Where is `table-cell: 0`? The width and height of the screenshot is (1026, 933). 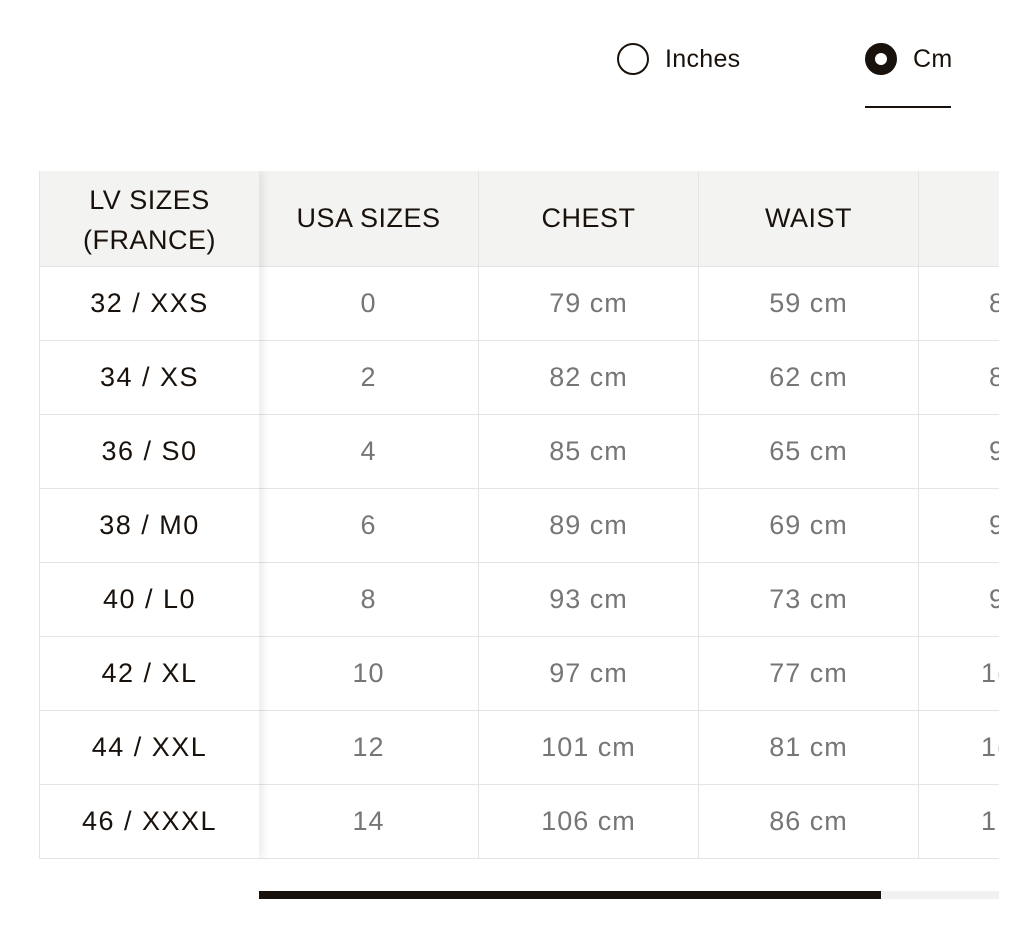
table-cell: 0 is located at coordinates (368, 304).